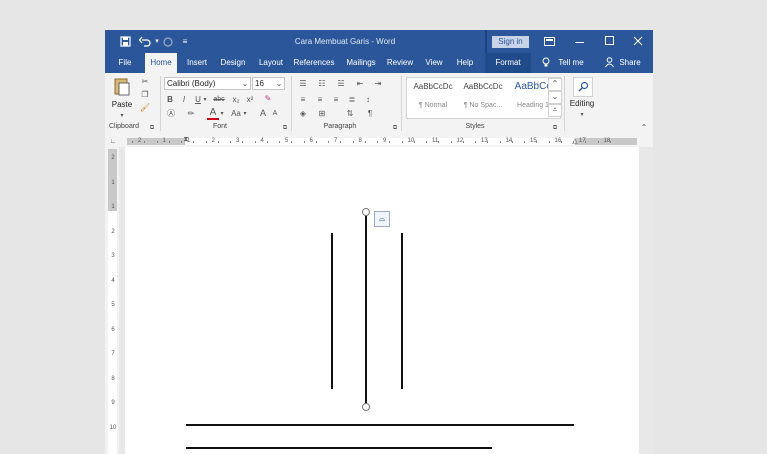  Describe the element at coordinates (341, 84) in the screenshot. I see `multilevel-list-icon: ☱` at that location.